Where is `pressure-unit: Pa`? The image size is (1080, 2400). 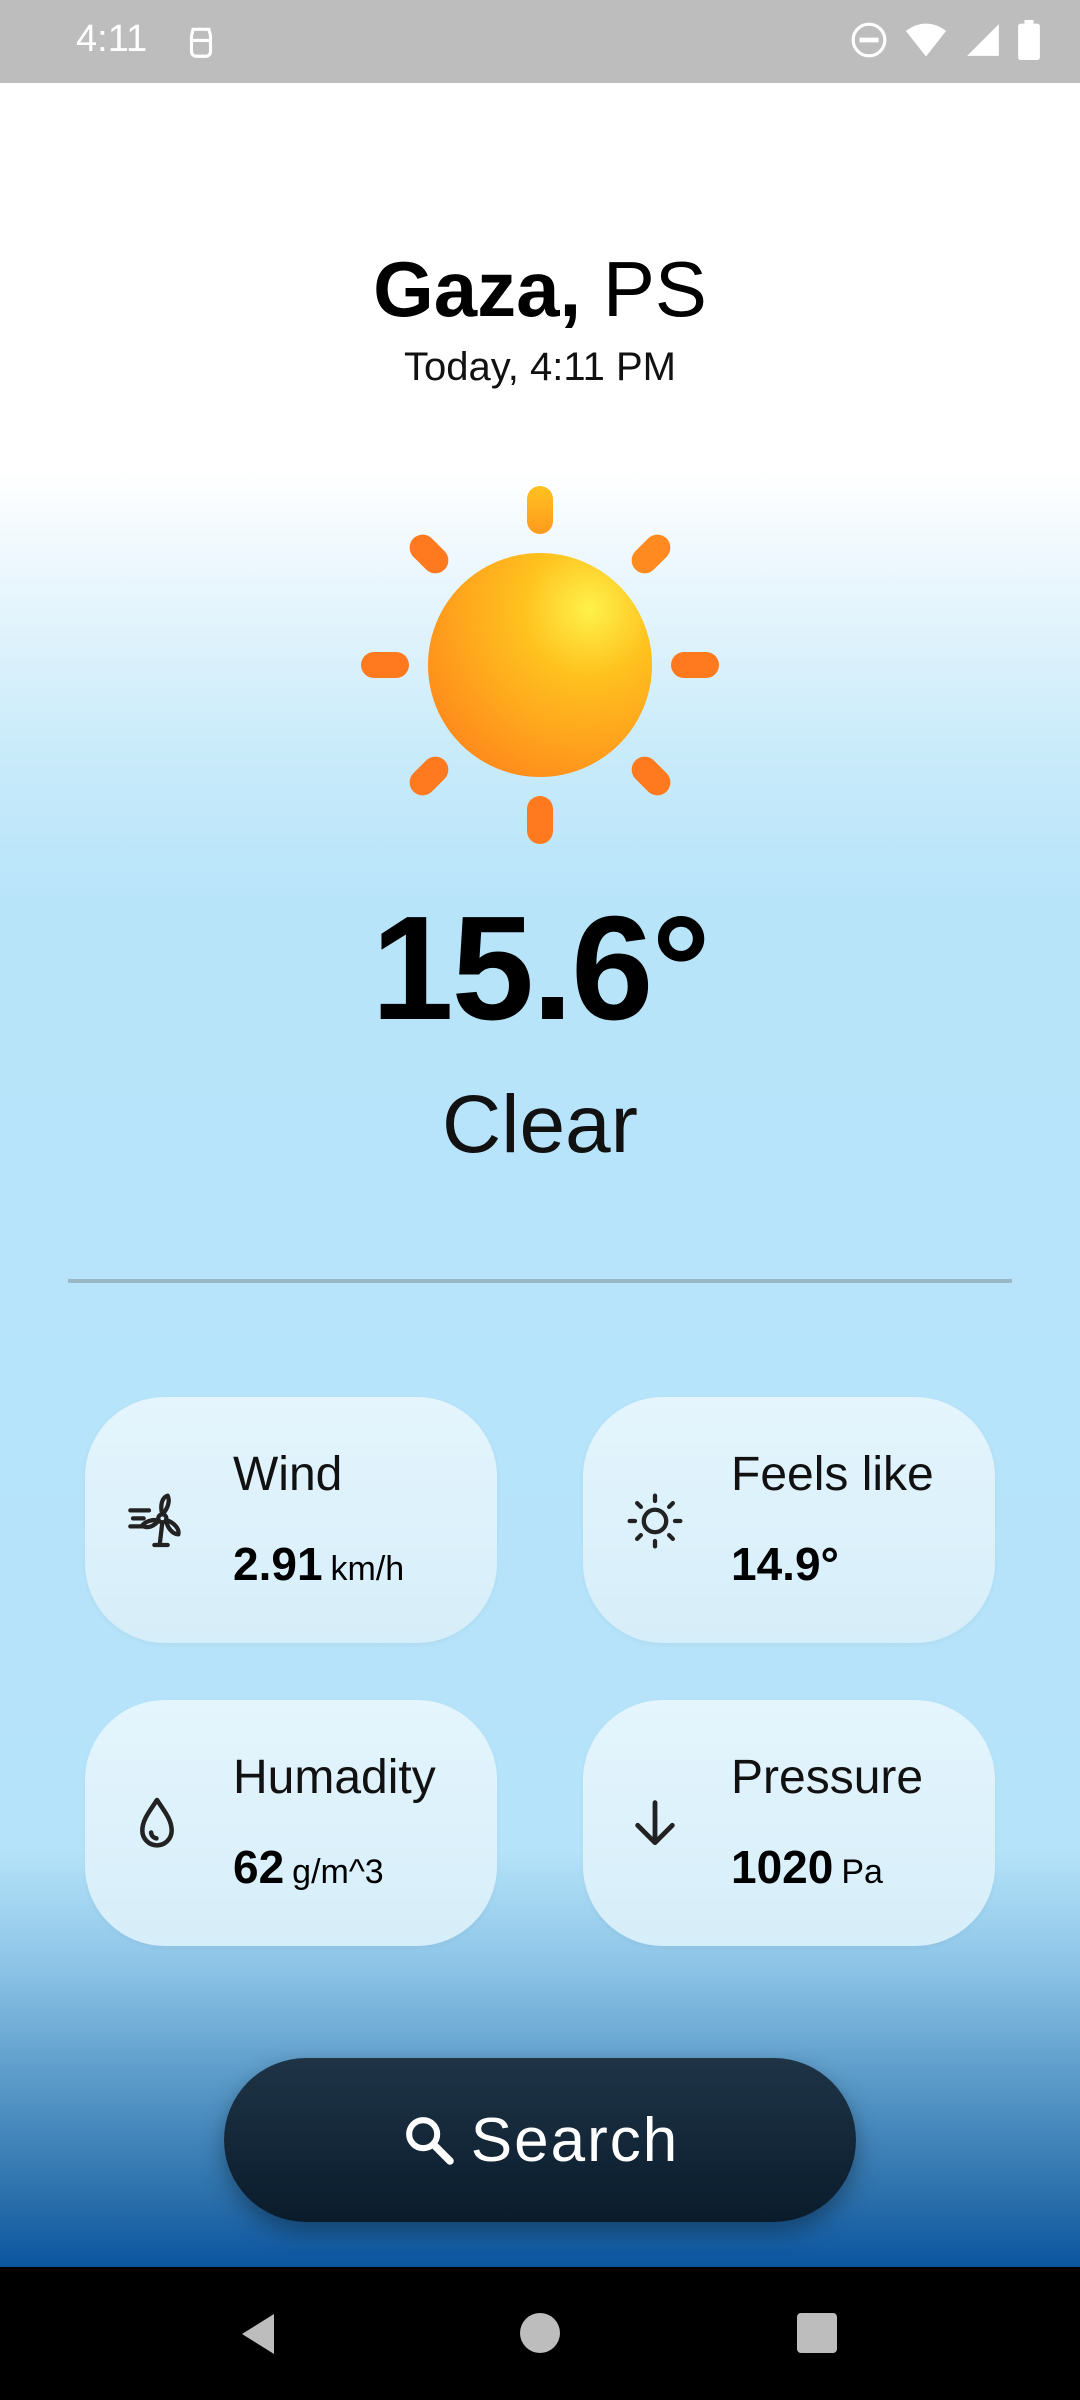
pressure-unit: Pa is located at coordinates (862, 1872).